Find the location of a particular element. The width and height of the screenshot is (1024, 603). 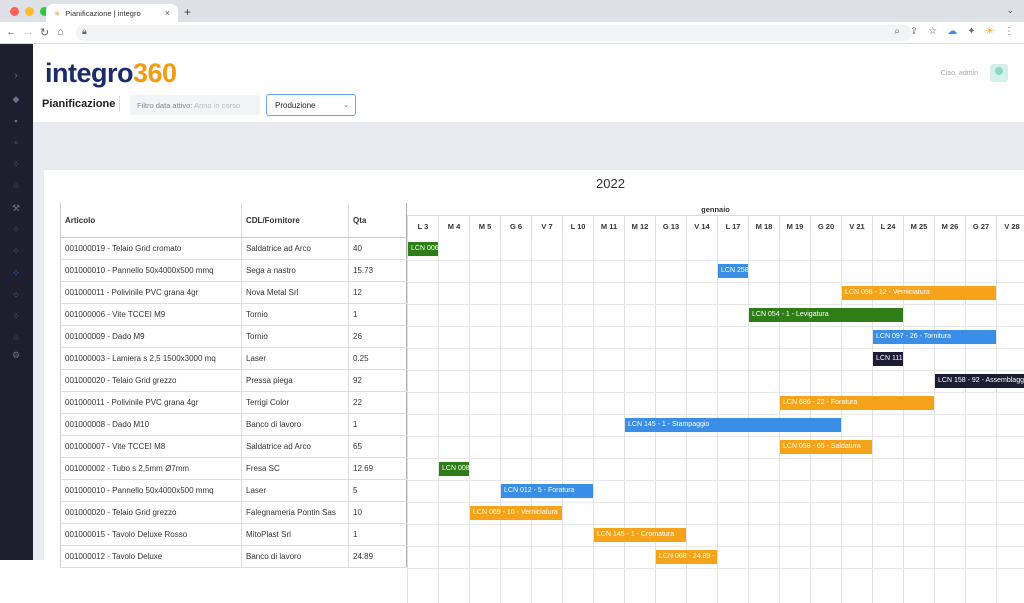

gantt-bar: LCN 145 - 1 - Stampaggio is located at coordinates (733, 425).